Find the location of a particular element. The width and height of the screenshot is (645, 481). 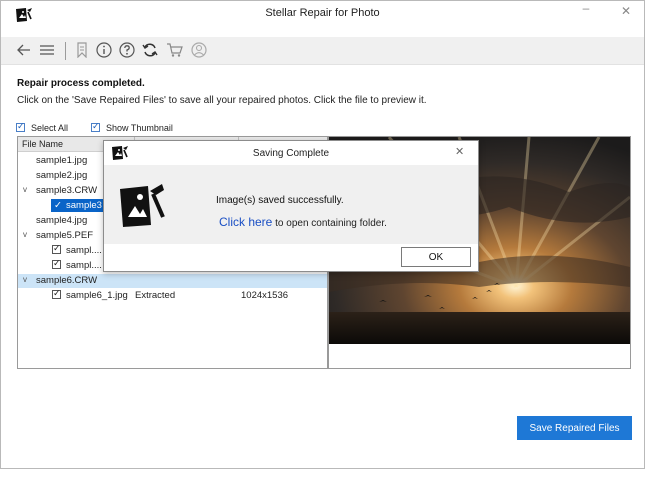

file-name-column-header: File Name is located at coordinates (42, 144).